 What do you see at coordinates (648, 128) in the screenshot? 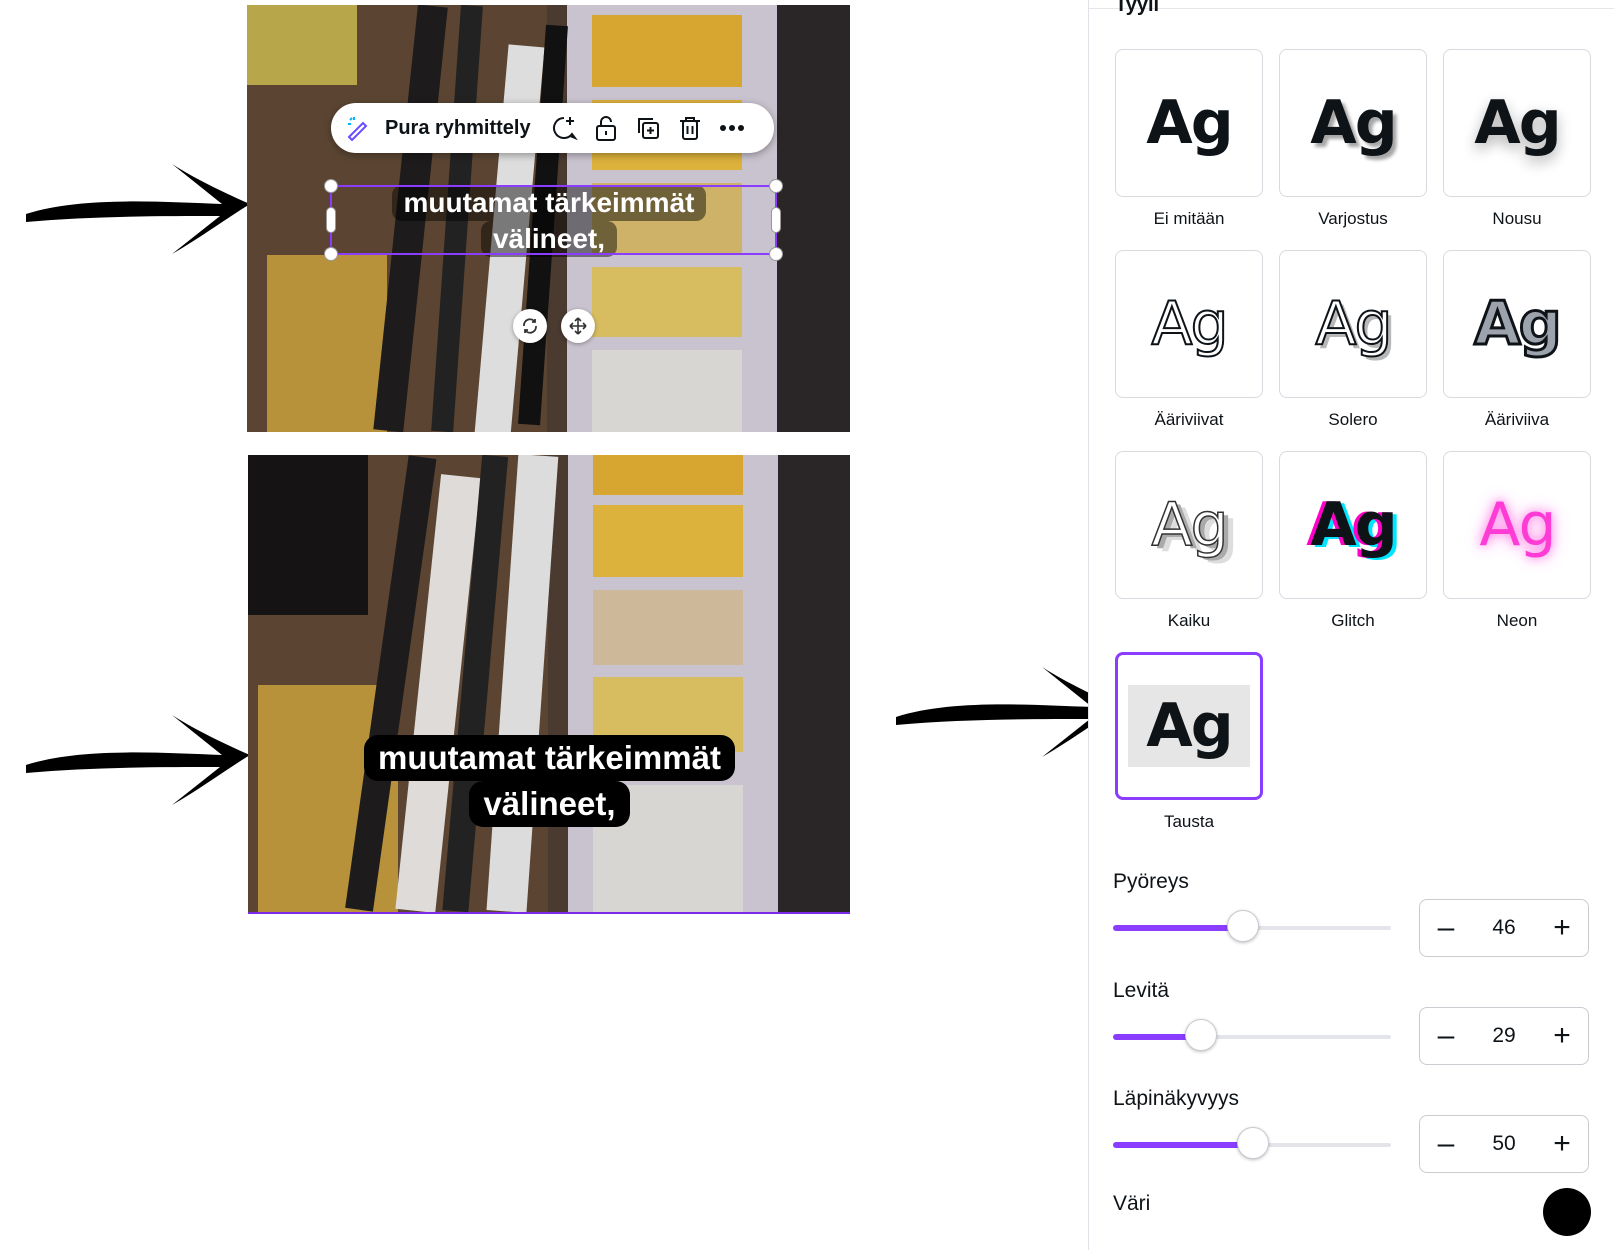
I see `duplicate-icon` at bounding box center [648, 128].